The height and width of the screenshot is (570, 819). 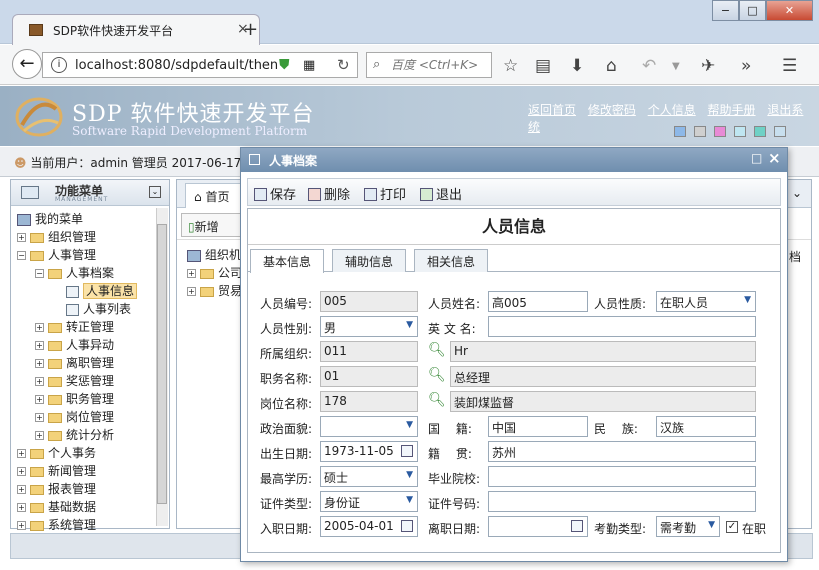 I want to click on extension-icon: ✈, so click(x=708, y=66).